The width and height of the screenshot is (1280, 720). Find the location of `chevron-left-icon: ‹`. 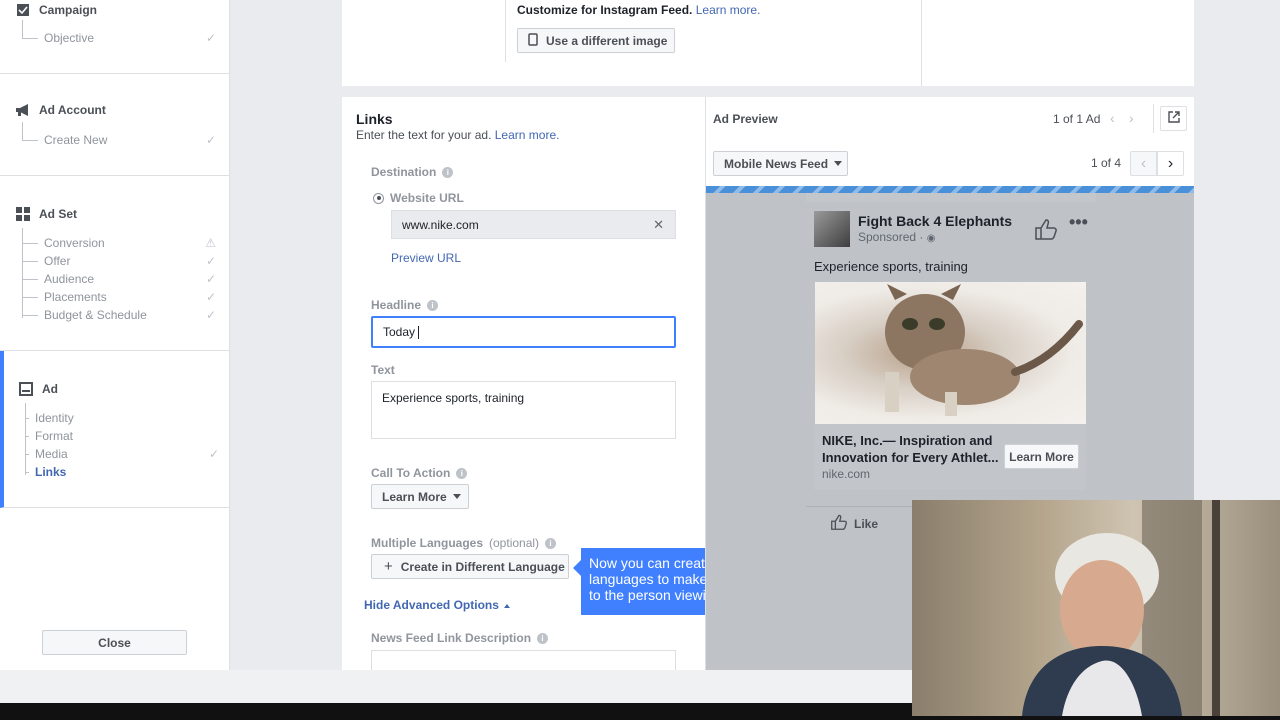

chevron-left-icon: ‹ is located at coordinates (1112, 118).